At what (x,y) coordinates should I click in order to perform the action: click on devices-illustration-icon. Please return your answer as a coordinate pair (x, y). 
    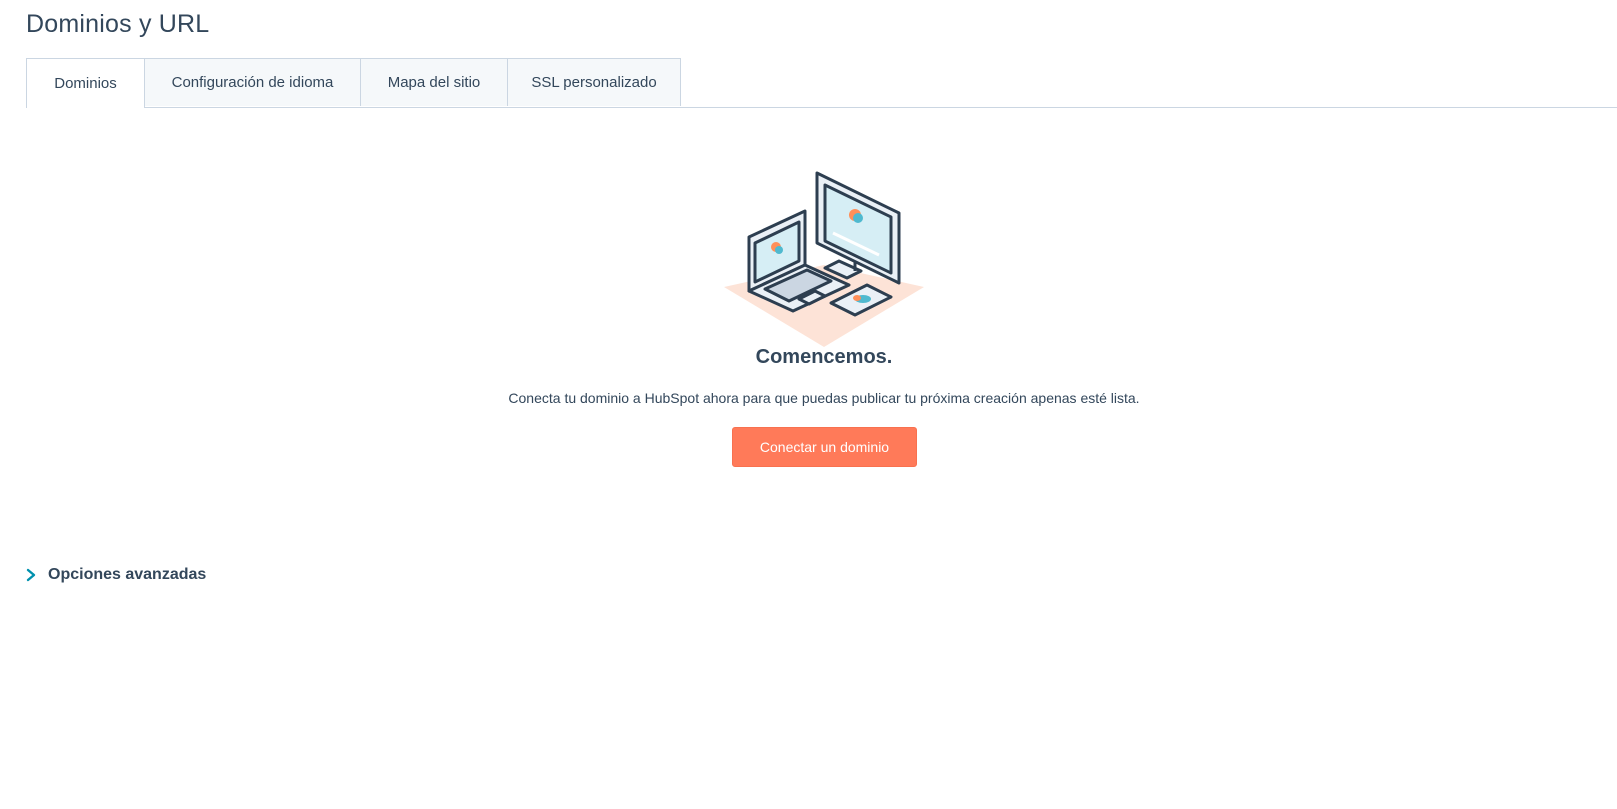
    Looking at the image, I should click on (824, 259).